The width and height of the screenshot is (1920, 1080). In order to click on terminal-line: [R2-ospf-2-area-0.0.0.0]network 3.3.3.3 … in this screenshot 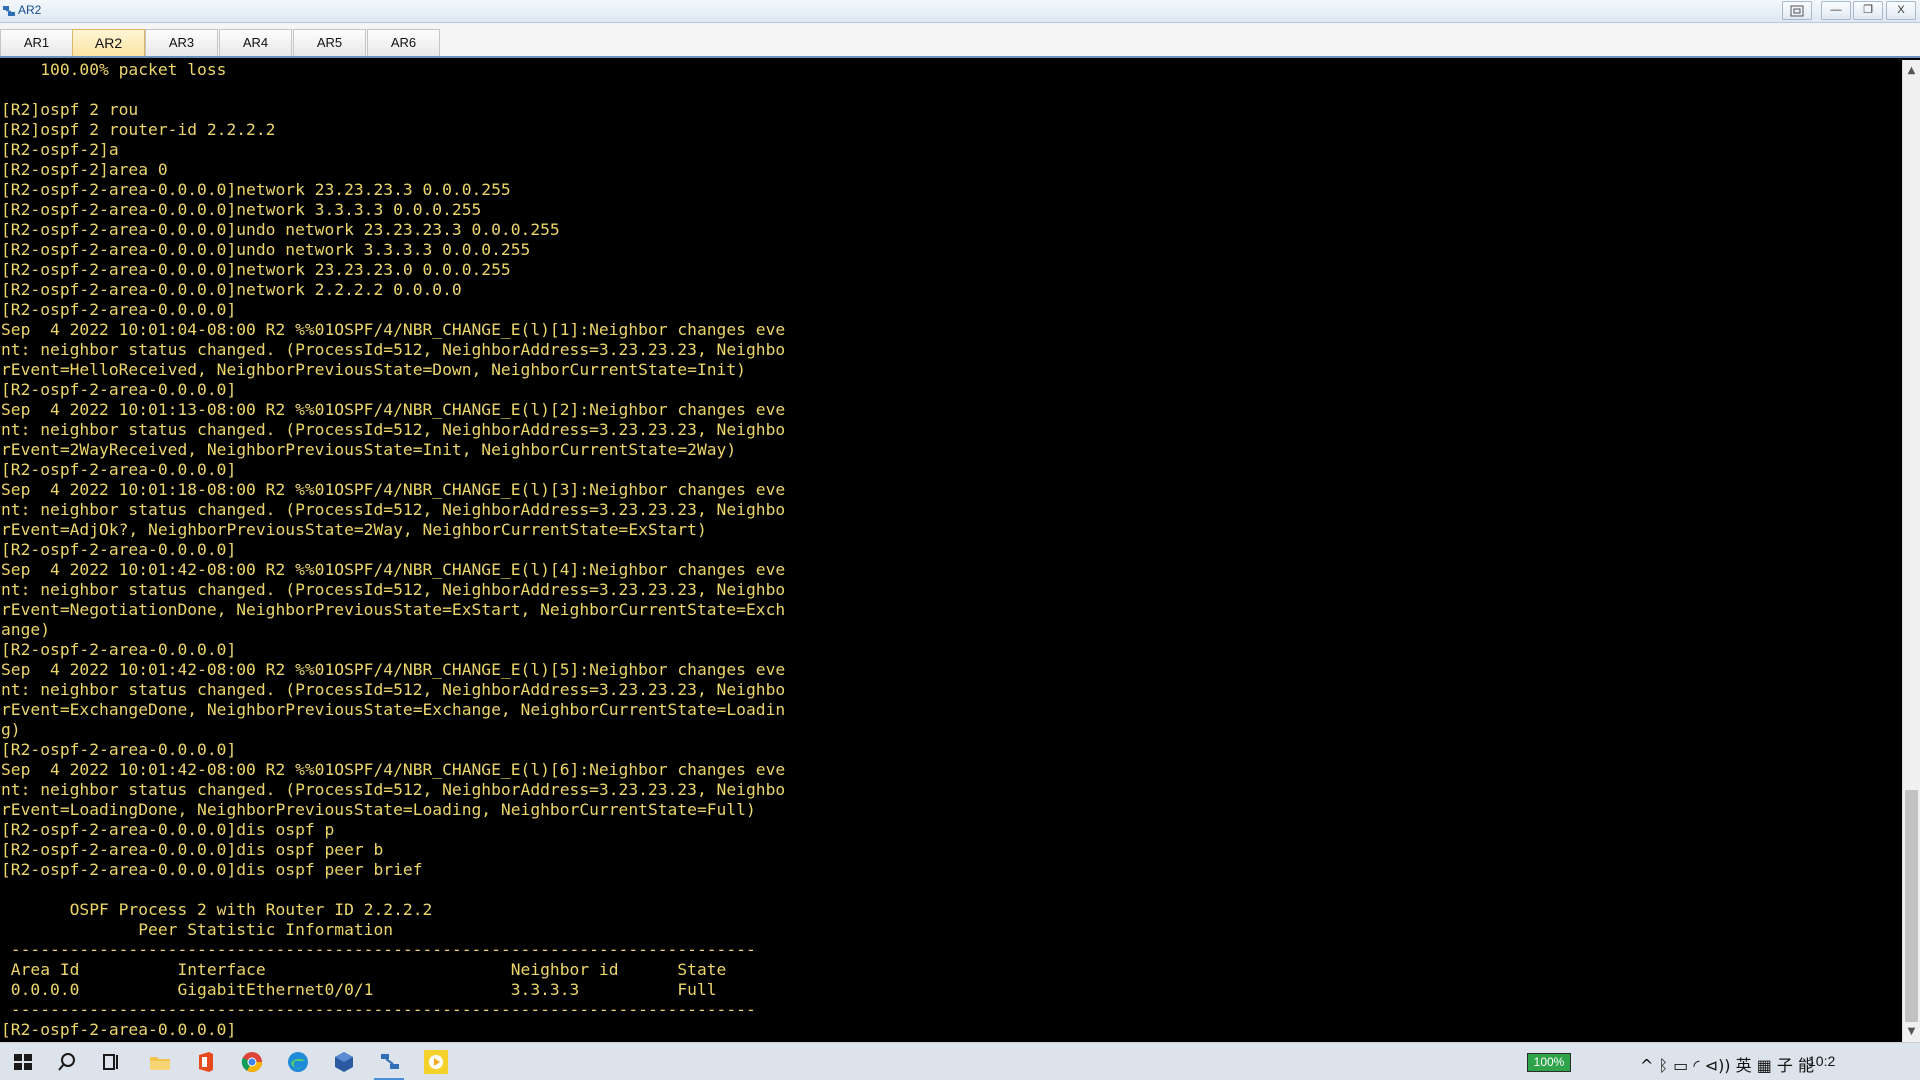, I will do `click(241, 209)`.